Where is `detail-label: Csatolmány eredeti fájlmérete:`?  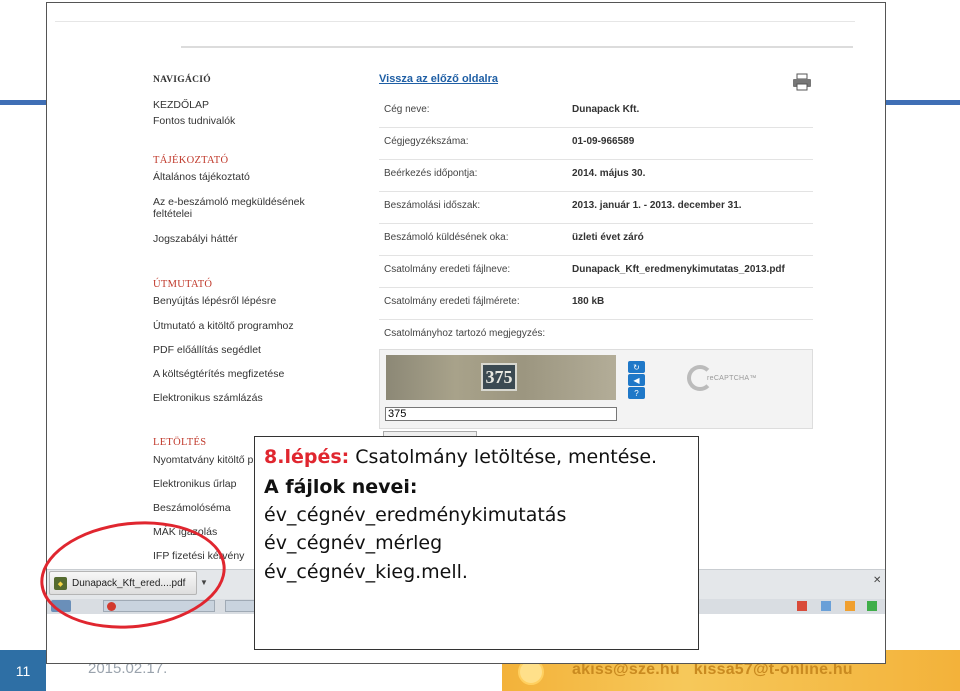
detail-label: Csatolmány eredeti fájlmérete: is located at coordinates (452, 301).